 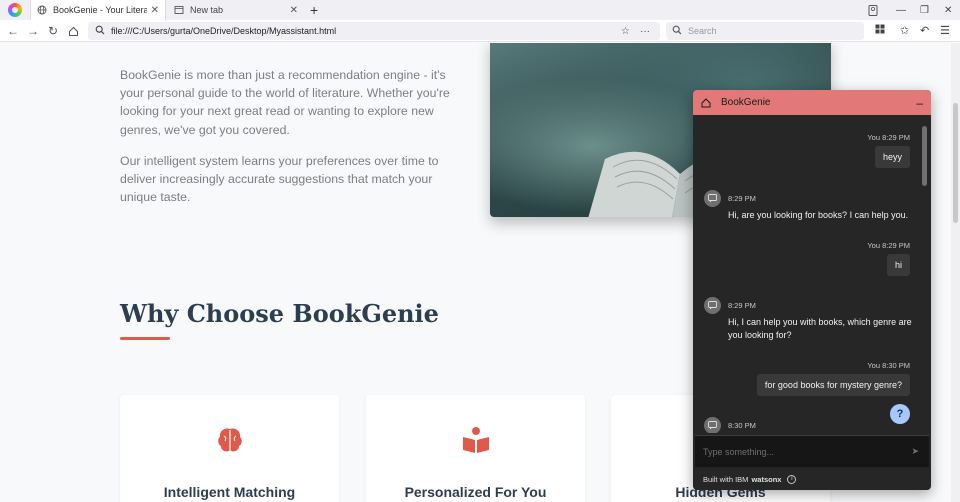 I want to click on globe-icon, so click(x=42, y=10).